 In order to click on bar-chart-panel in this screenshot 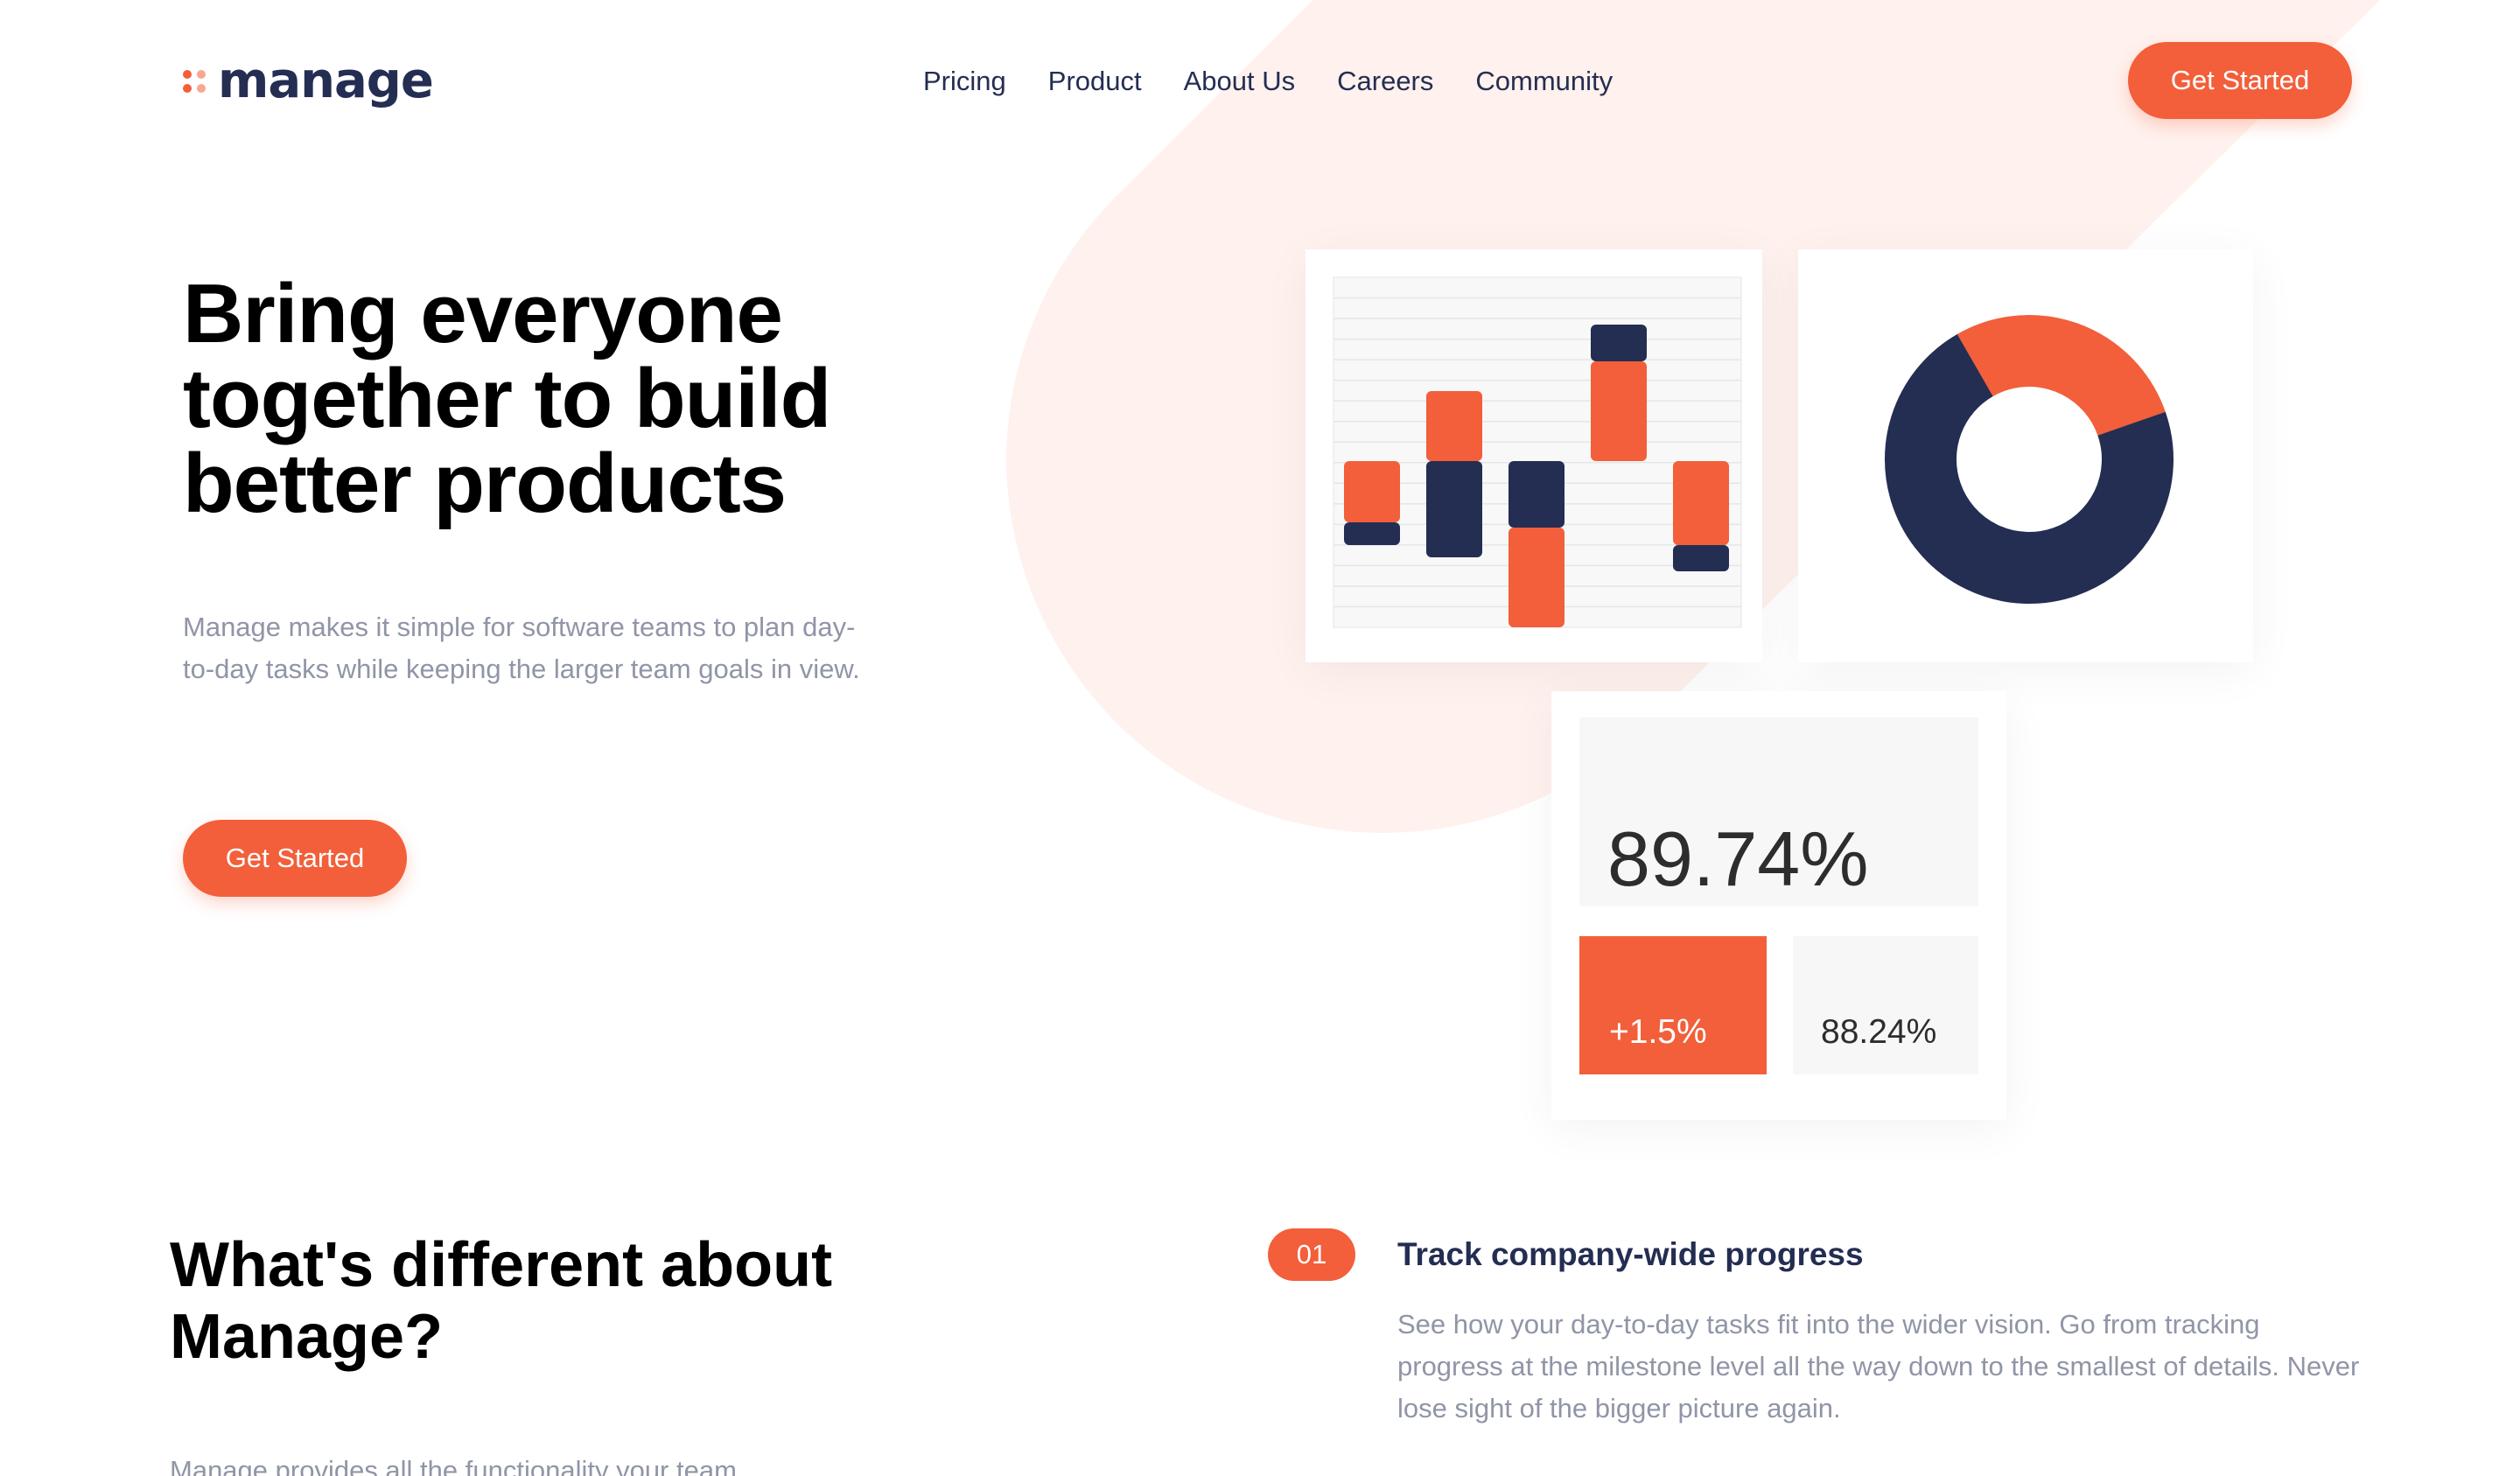, I will do `click(1534, 456)`.